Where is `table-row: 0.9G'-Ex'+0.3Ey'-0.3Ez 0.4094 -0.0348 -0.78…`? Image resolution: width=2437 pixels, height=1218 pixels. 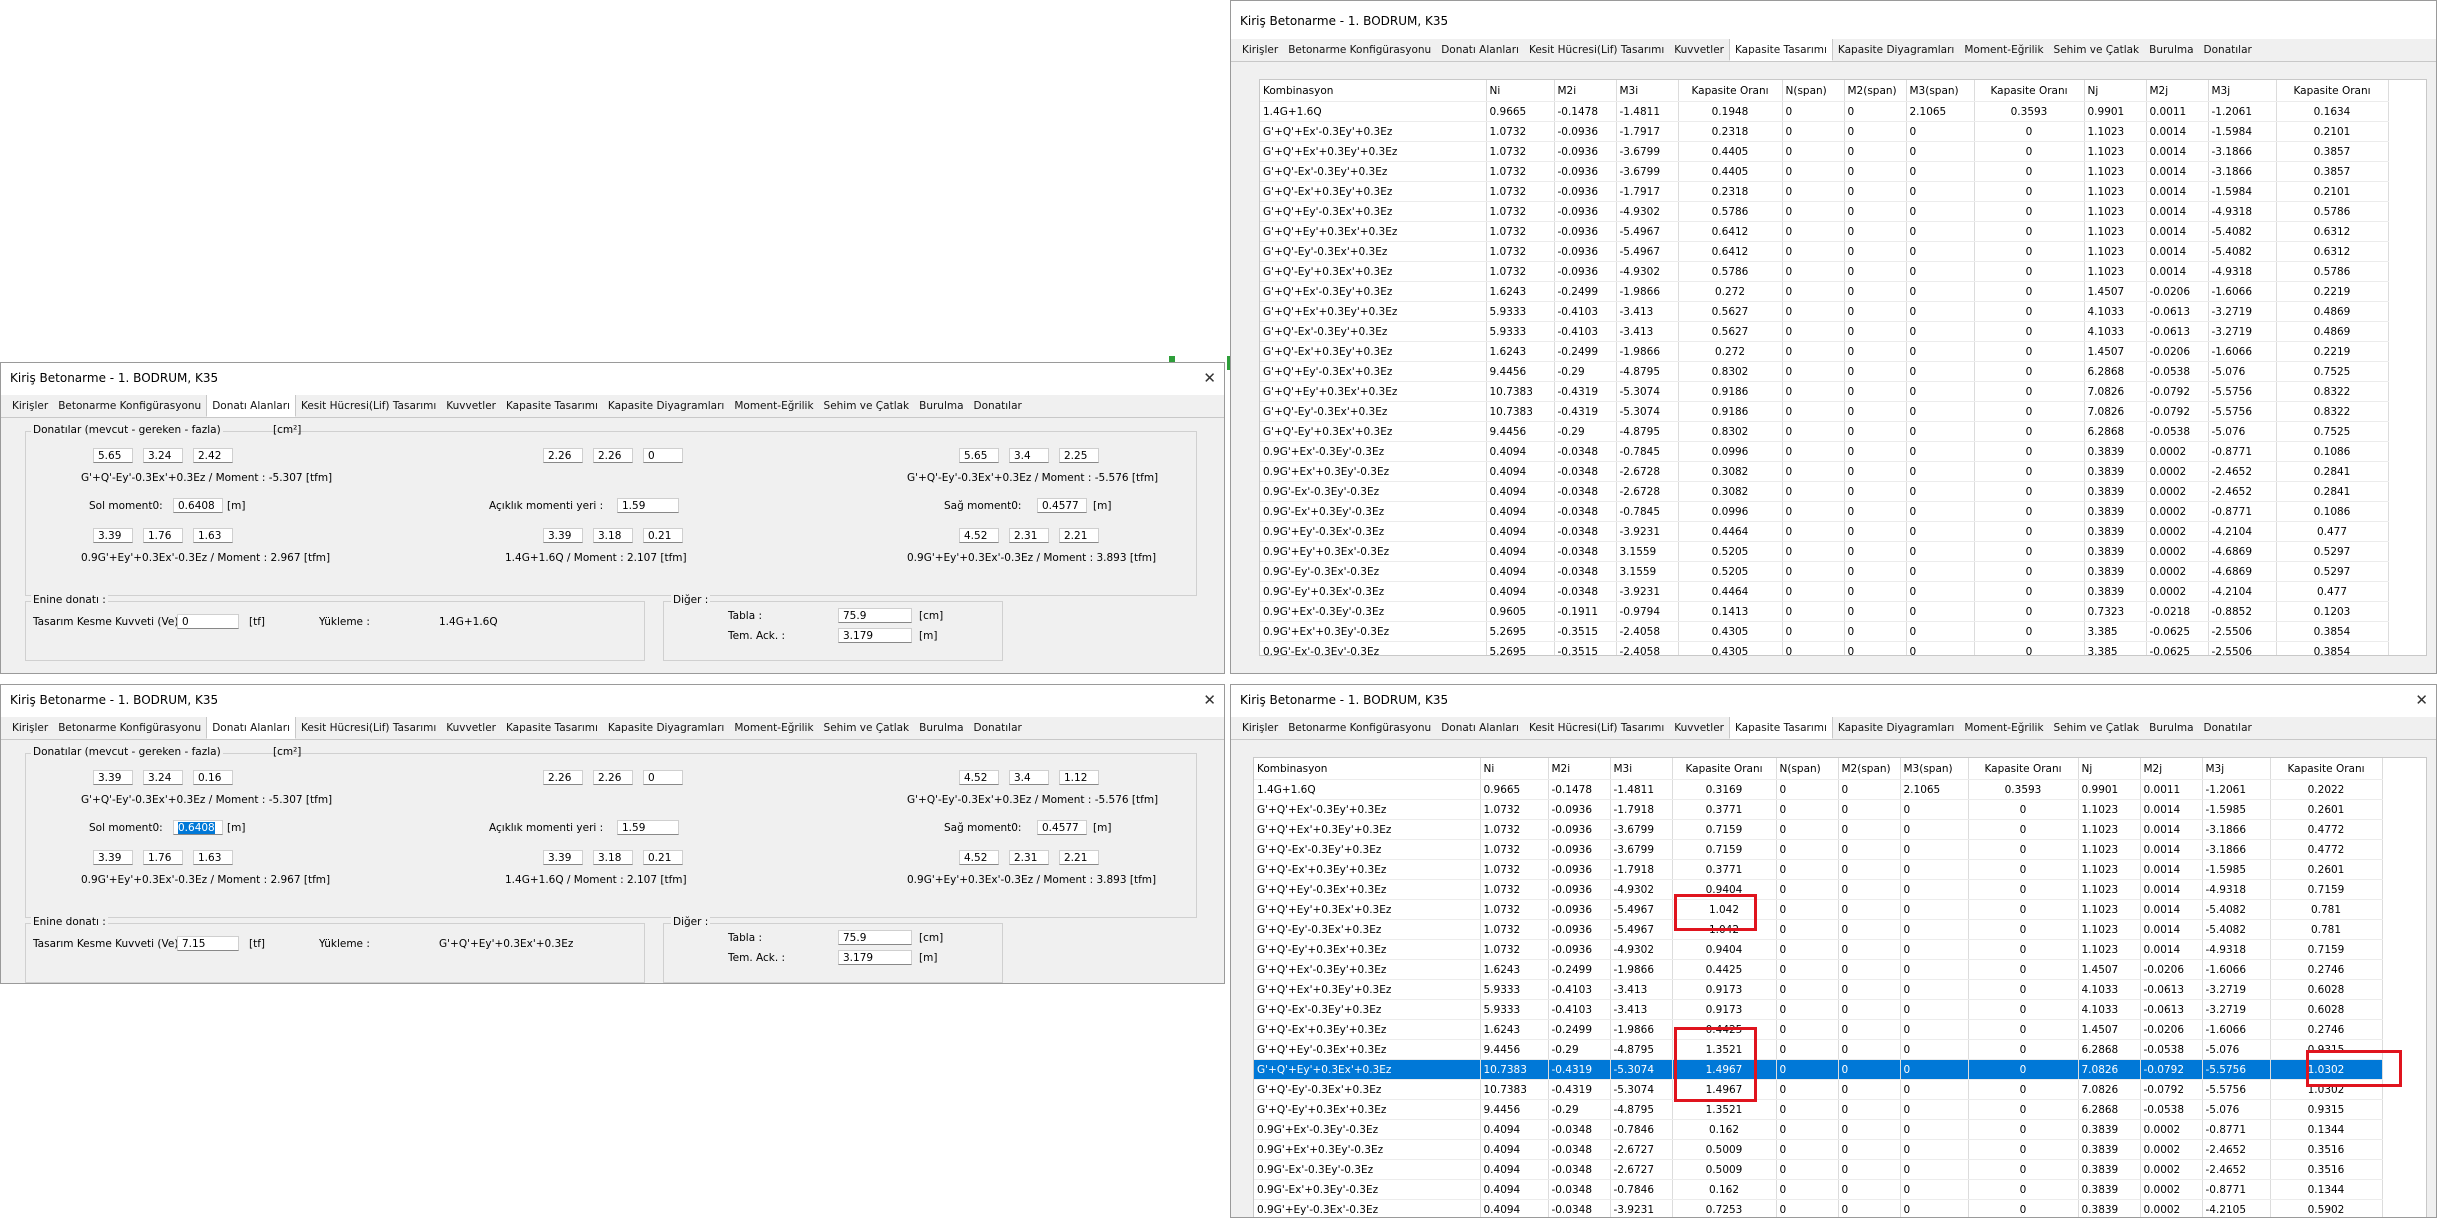 table-row: 0.9G'-Ex'+0.3Ey'-0.3Ez 0.4094 -0.0348 -0.78… is located at coordinates (1818, 1189).